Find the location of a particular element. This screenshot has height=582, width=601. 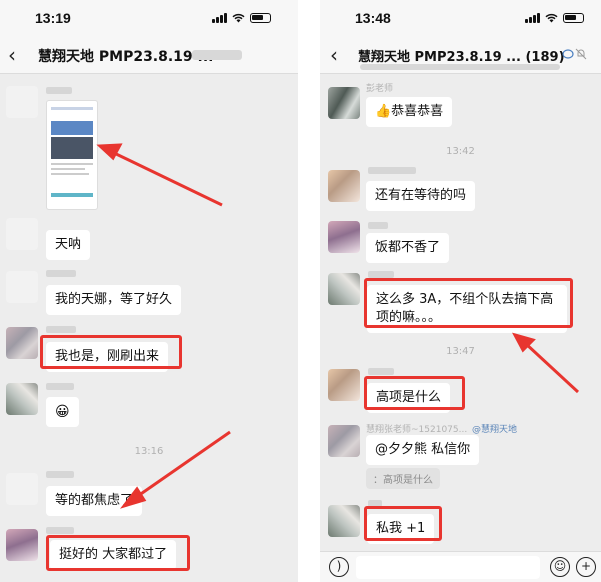

timestamp: 13:42 is located at coordinates (460, 151).